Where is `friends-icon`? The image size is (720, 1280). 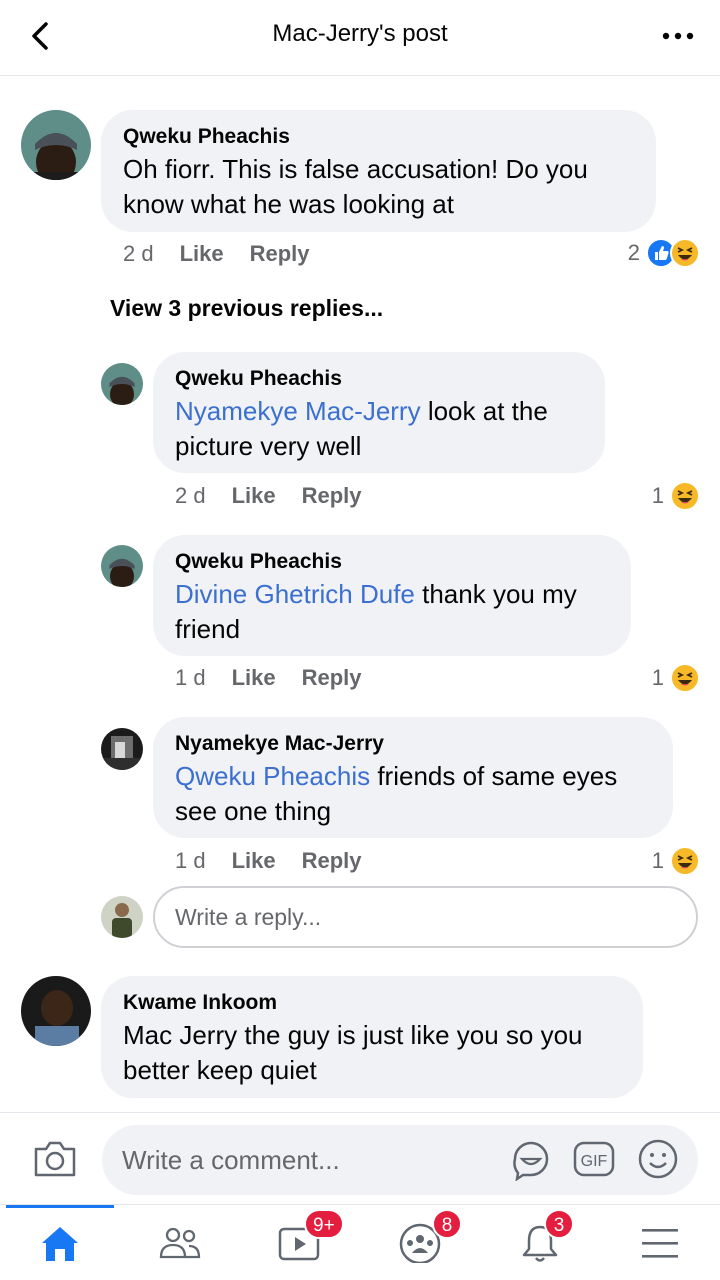
friends-icon is located at coordinates (180, 1243).